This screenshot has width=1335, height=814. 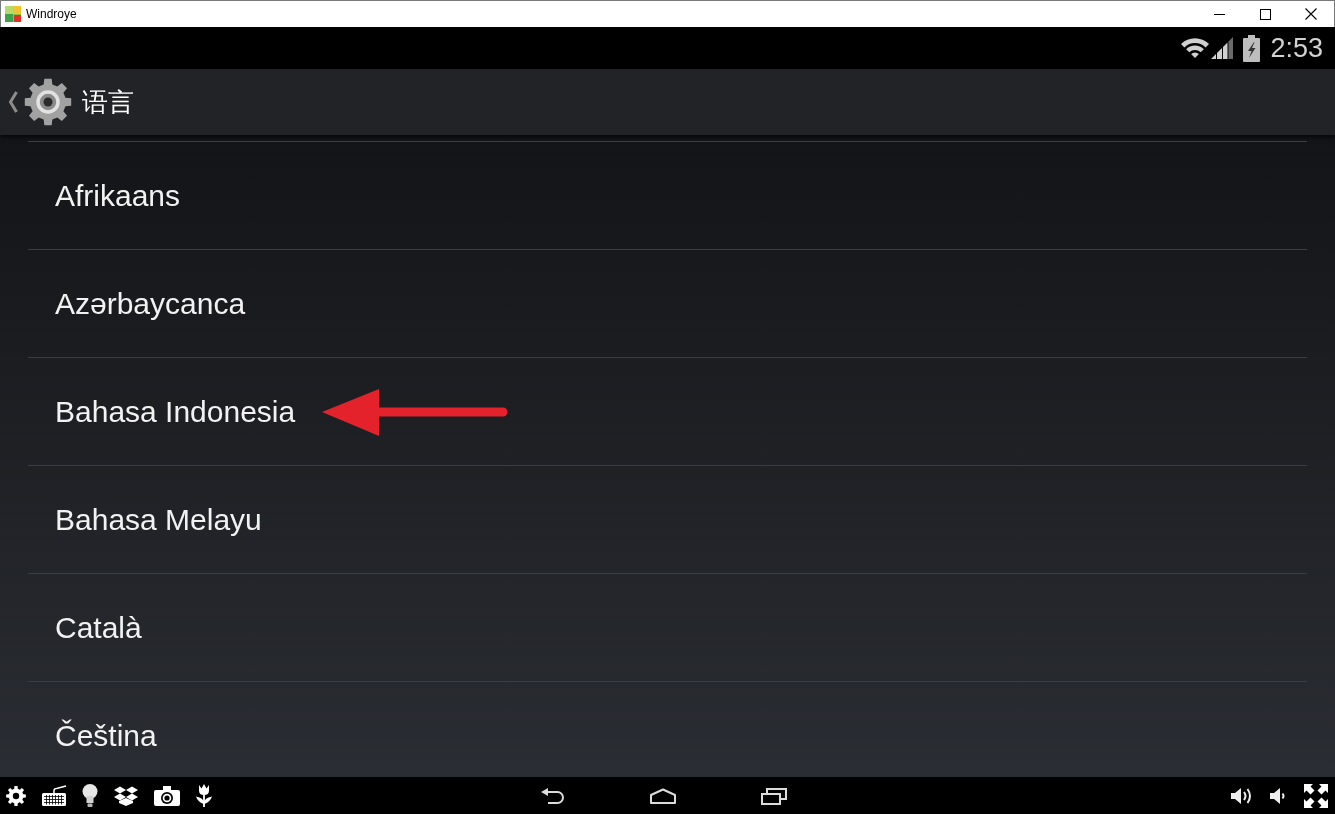 I want to click on volume-up-icon, so click(x=1242, y=795).